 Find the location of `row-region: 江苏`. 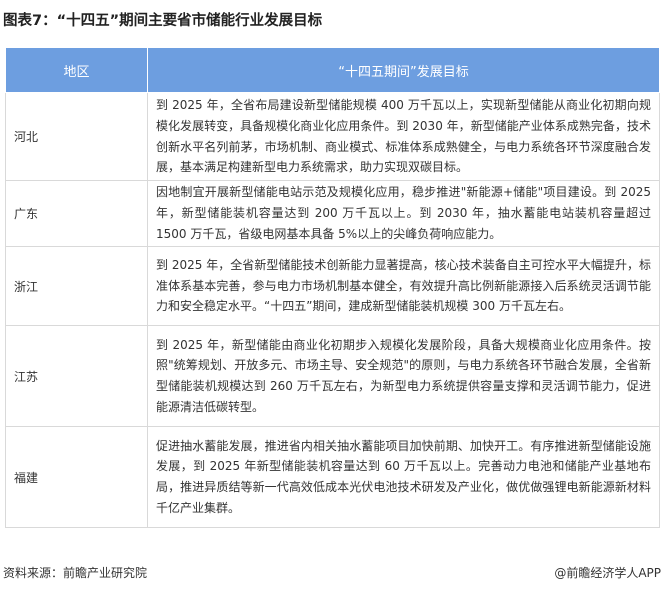

row-region: 江苏 is located at coordinates (76, 376).